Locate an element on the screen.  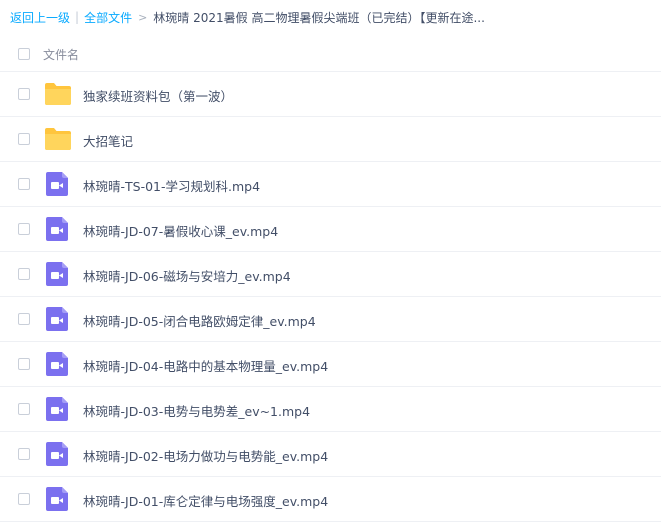
file-row: 林琬晴-JD-04-电路中的基本物理量_ev.mp4 is located at coordinates (330, 364).